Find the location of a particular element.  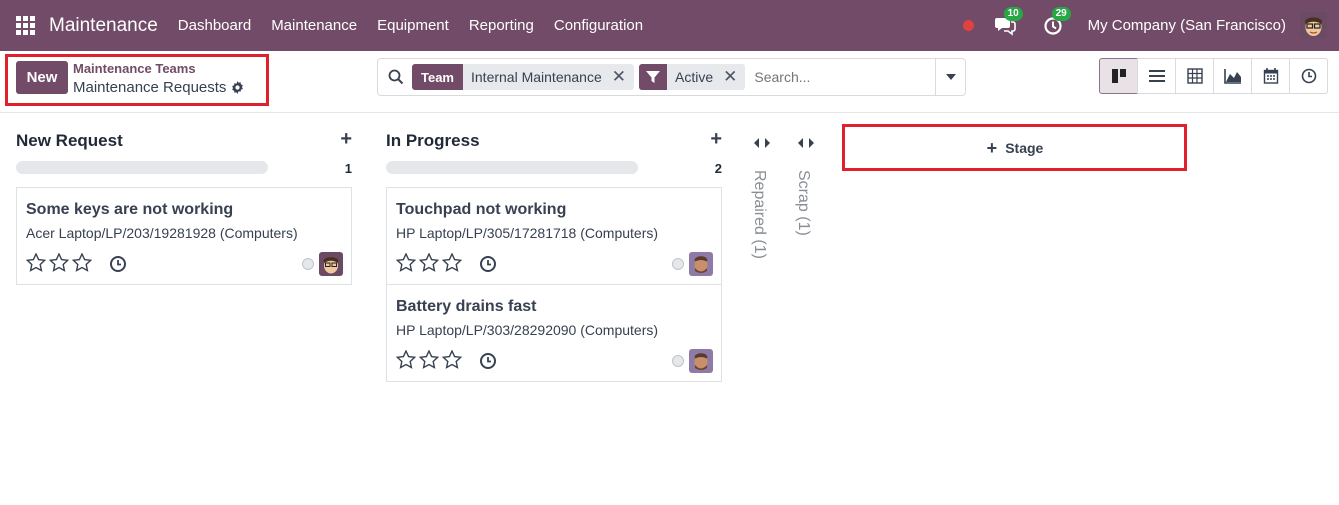

view-switcher is located at coordinates (1213, 76).